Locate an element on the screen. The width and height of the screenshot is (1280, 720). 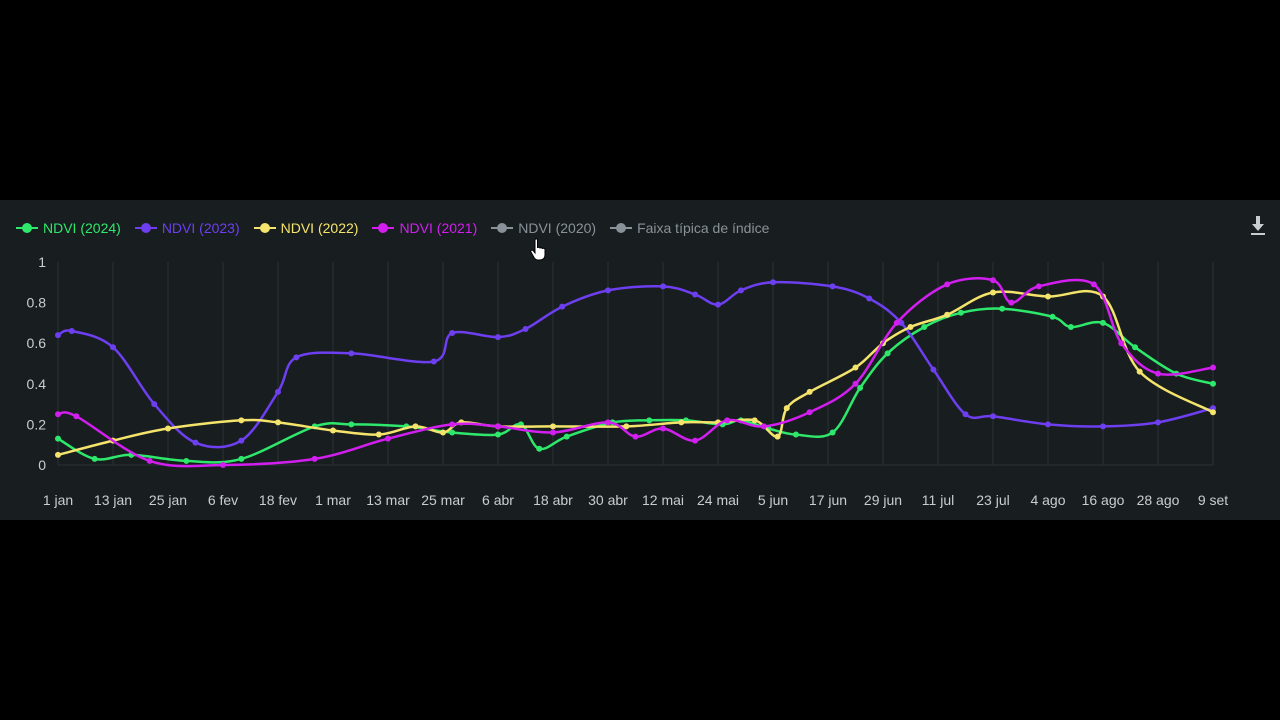
y-tick-label: 0.2 is located at coordinates (37, 424).